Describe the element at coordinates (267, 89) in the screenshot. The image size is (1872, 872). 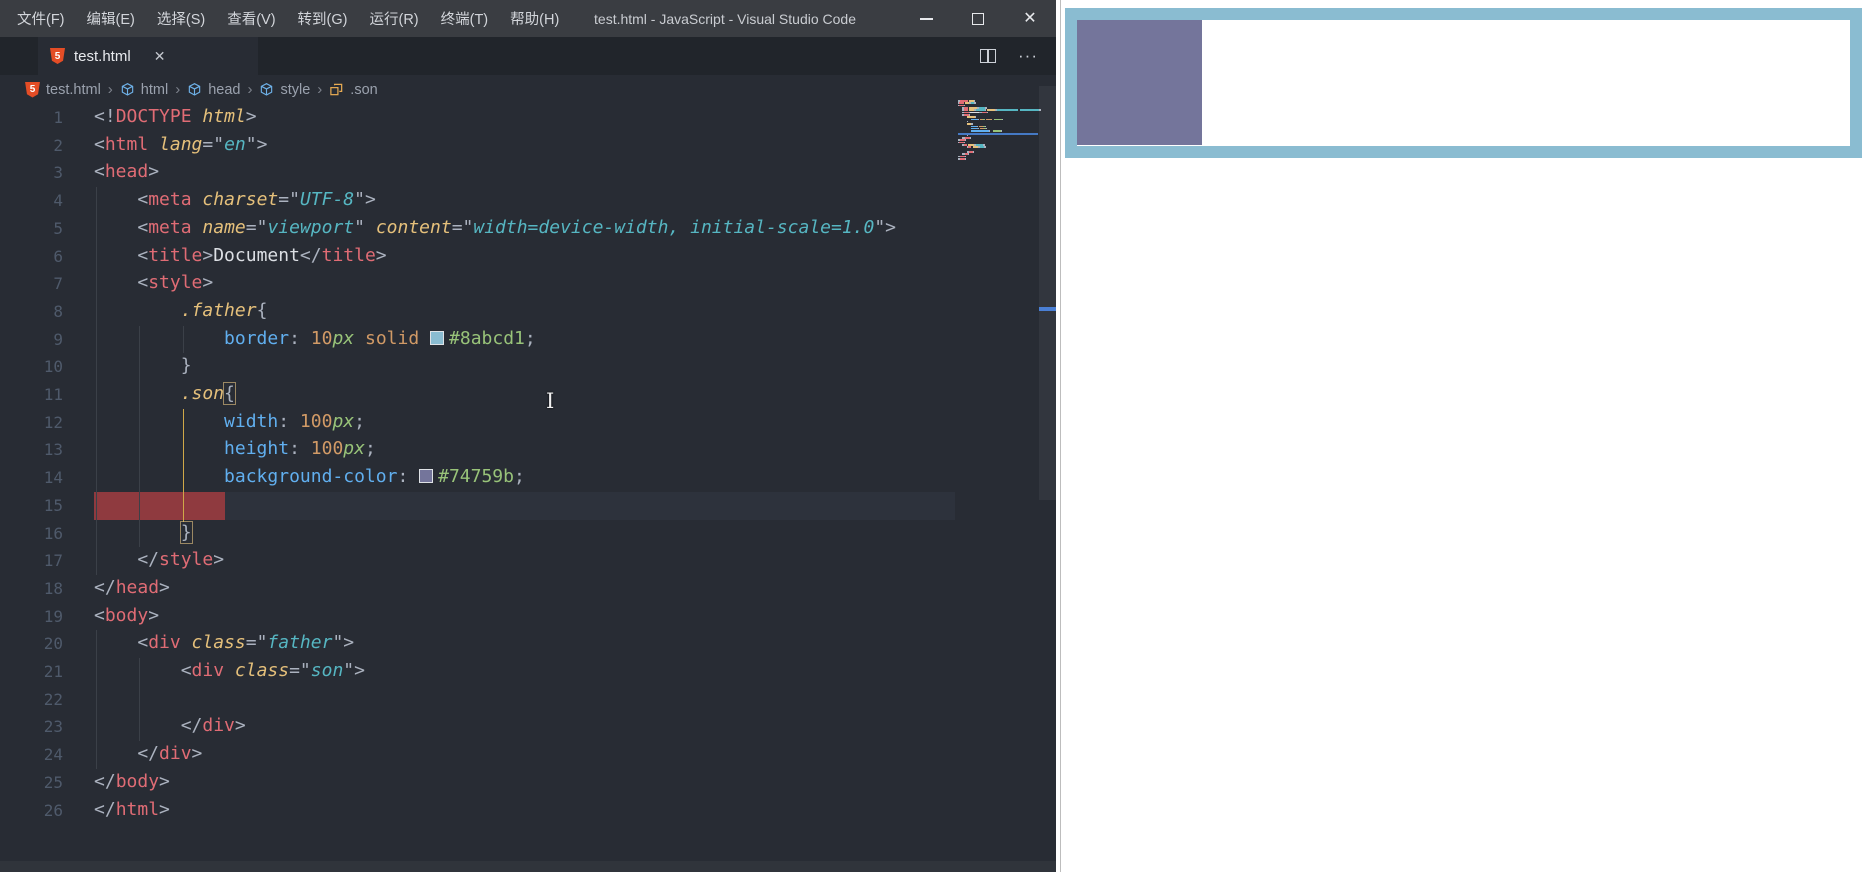
I see `symbol-cube-icon` at that location.